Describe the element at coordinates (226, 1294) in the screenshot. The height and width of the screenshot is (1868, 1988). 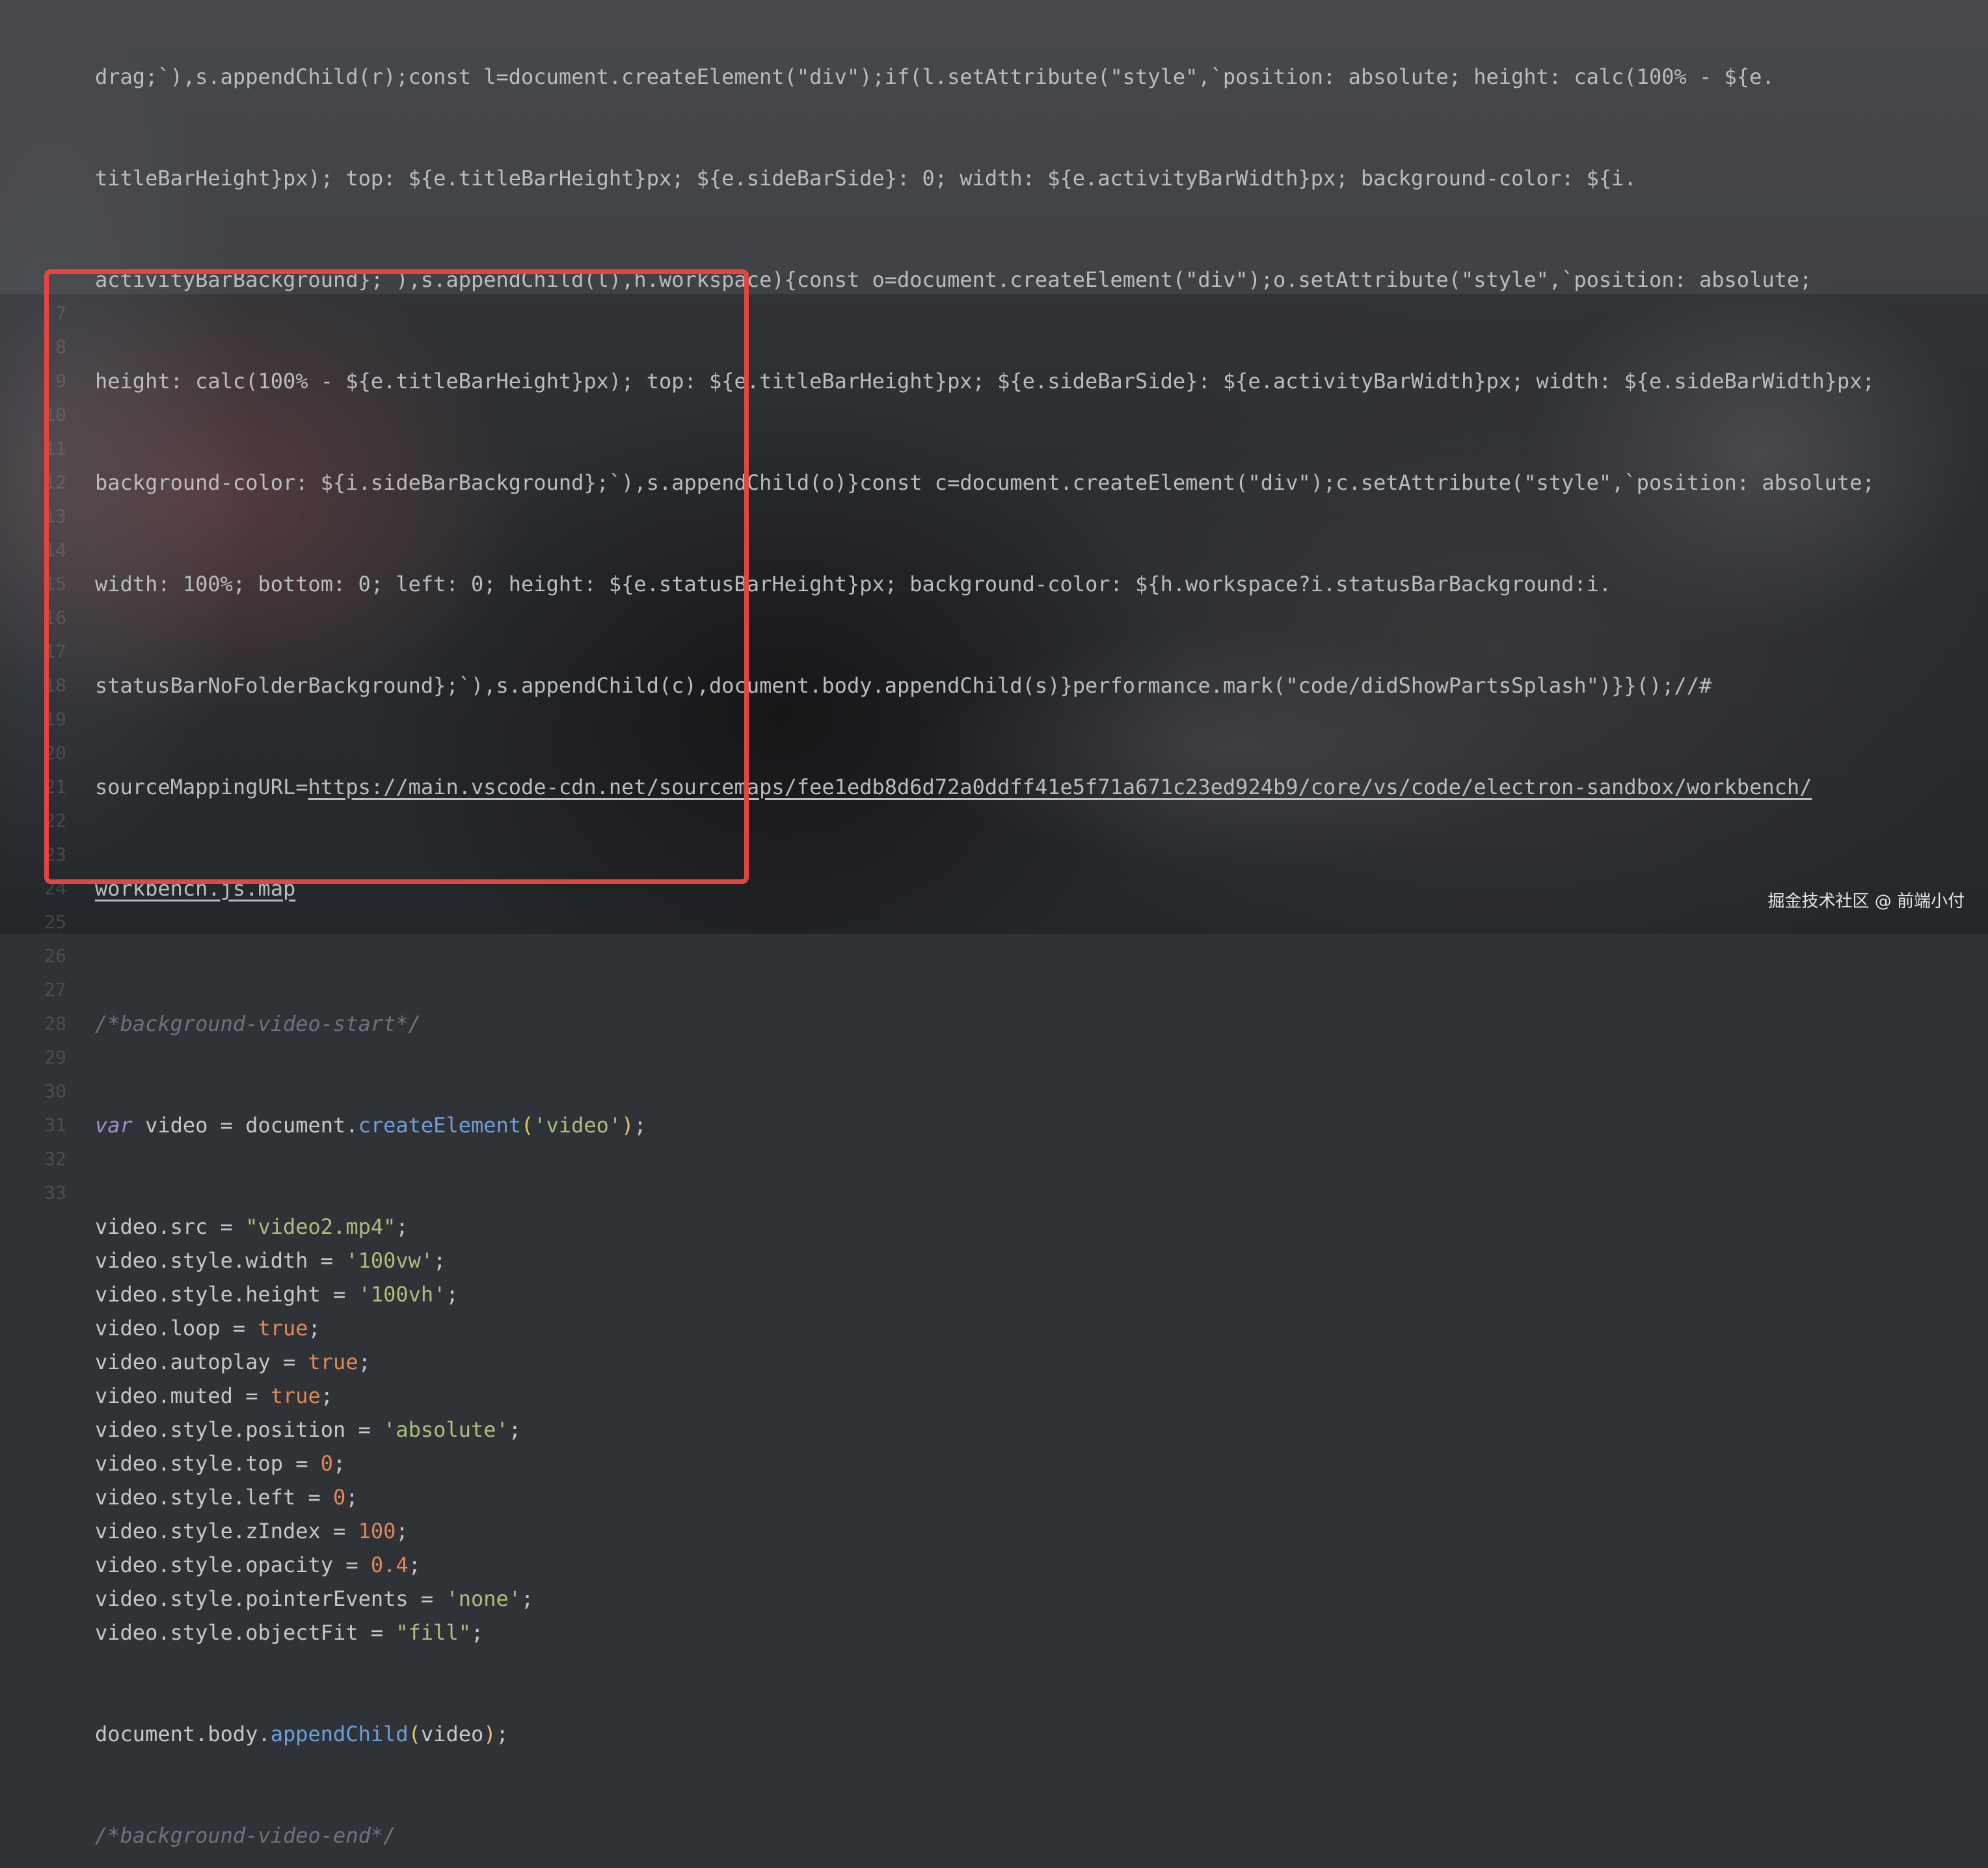
I see `assignment-lhs: video.style.height =` at that location.